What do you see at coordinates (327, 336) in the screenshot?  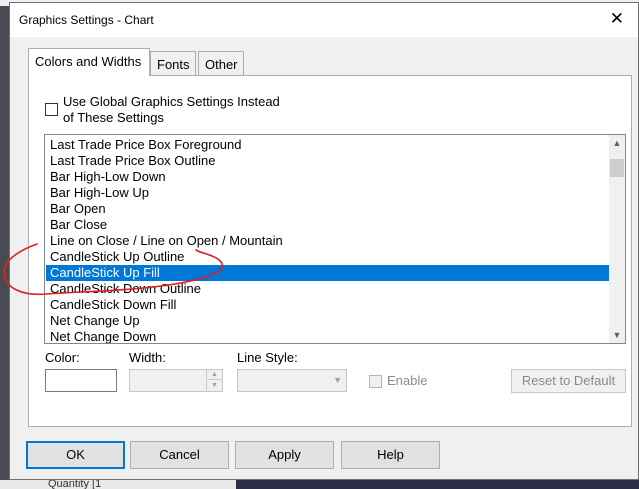 I see `list-item: Net Change Down` at bounding box center [327, 336].